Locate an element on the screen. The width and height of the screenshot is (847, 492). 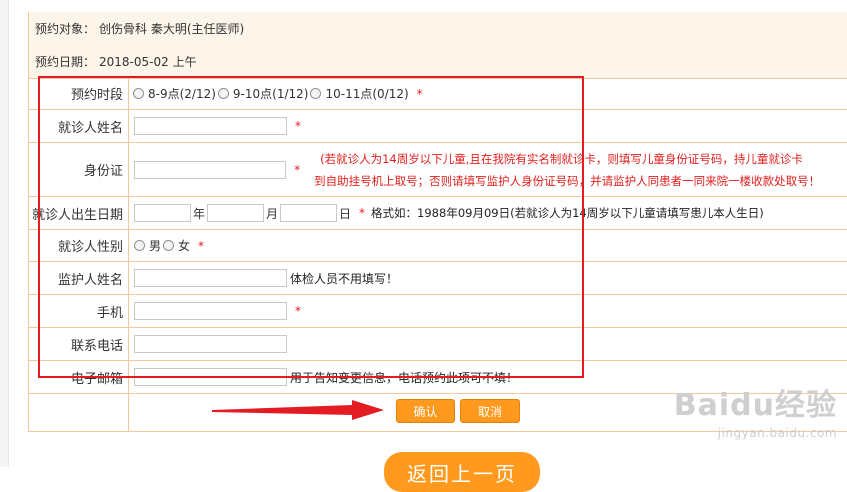
slot-option-2: 9-10点(1/12) is located at coordinates (270, 94).